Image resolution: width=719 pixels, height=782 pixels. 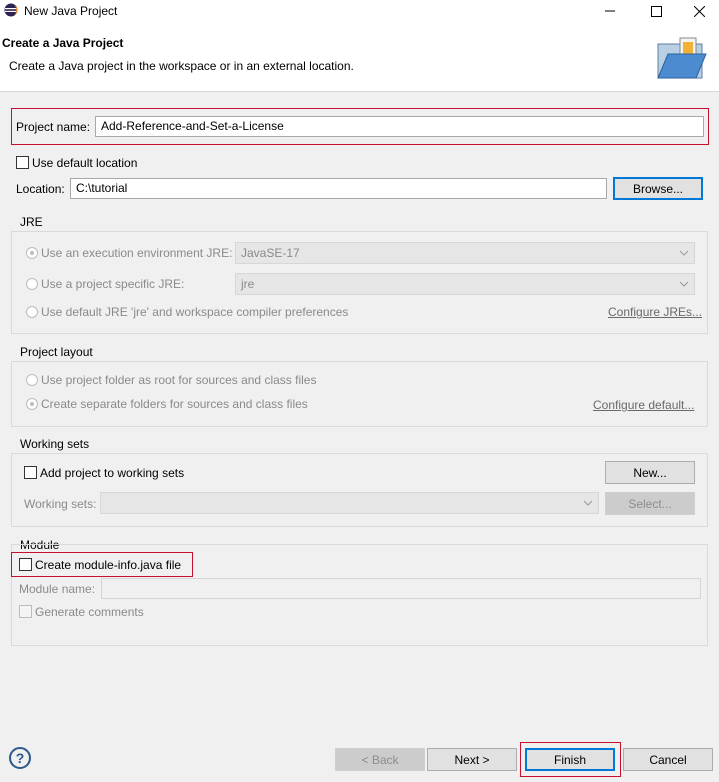 I want to click on layout-separate-radio, so click(x=32, y=404).